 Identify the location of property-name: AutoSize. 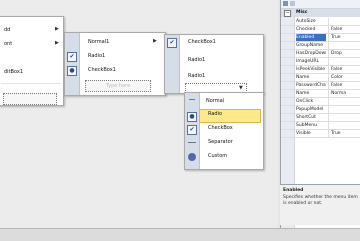
(306, 21).